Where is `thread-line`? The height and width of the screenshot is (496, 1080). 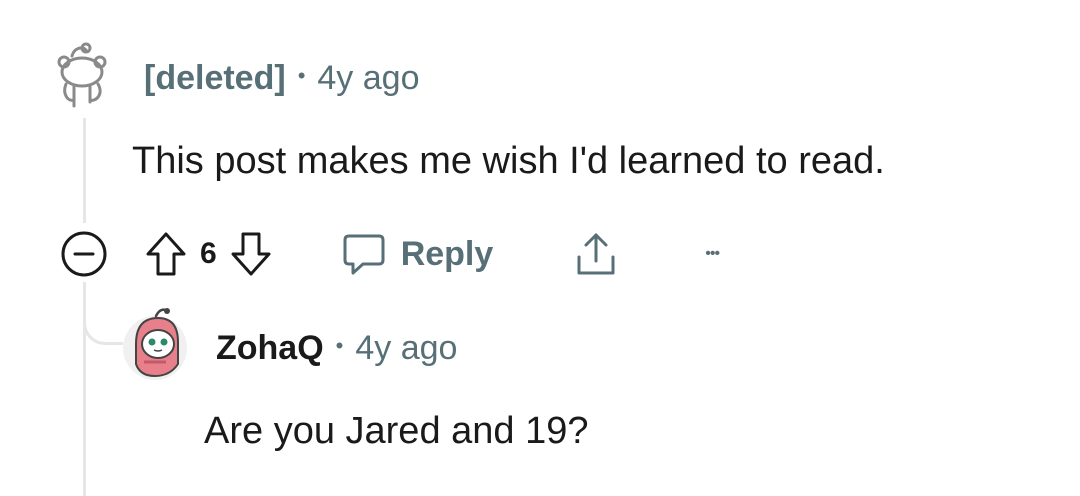 thread-line is located at coordinates (84, 170).